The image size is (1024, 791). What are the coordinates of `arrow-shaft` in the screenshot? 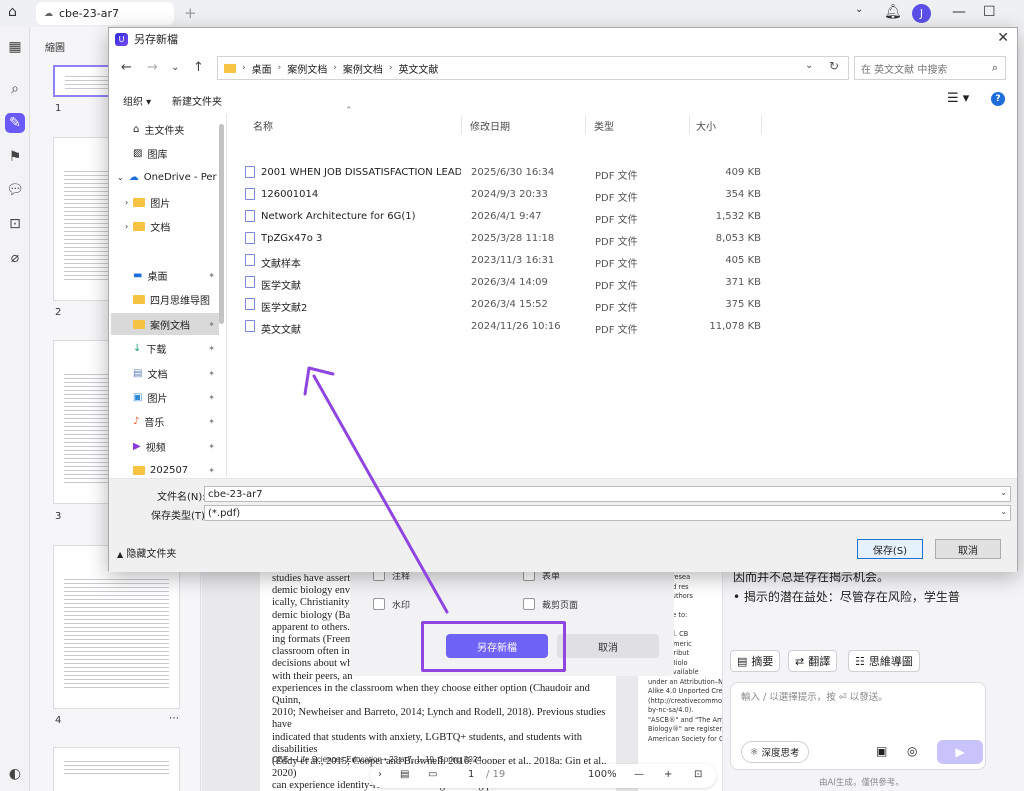 It's located at (380, 494).